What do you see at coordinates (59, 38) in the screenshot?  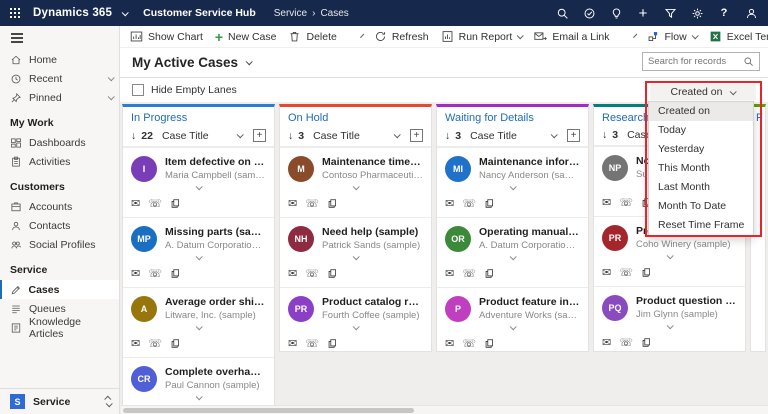 I see `sitemap-collapse-button` at bounding box center [59, 38].